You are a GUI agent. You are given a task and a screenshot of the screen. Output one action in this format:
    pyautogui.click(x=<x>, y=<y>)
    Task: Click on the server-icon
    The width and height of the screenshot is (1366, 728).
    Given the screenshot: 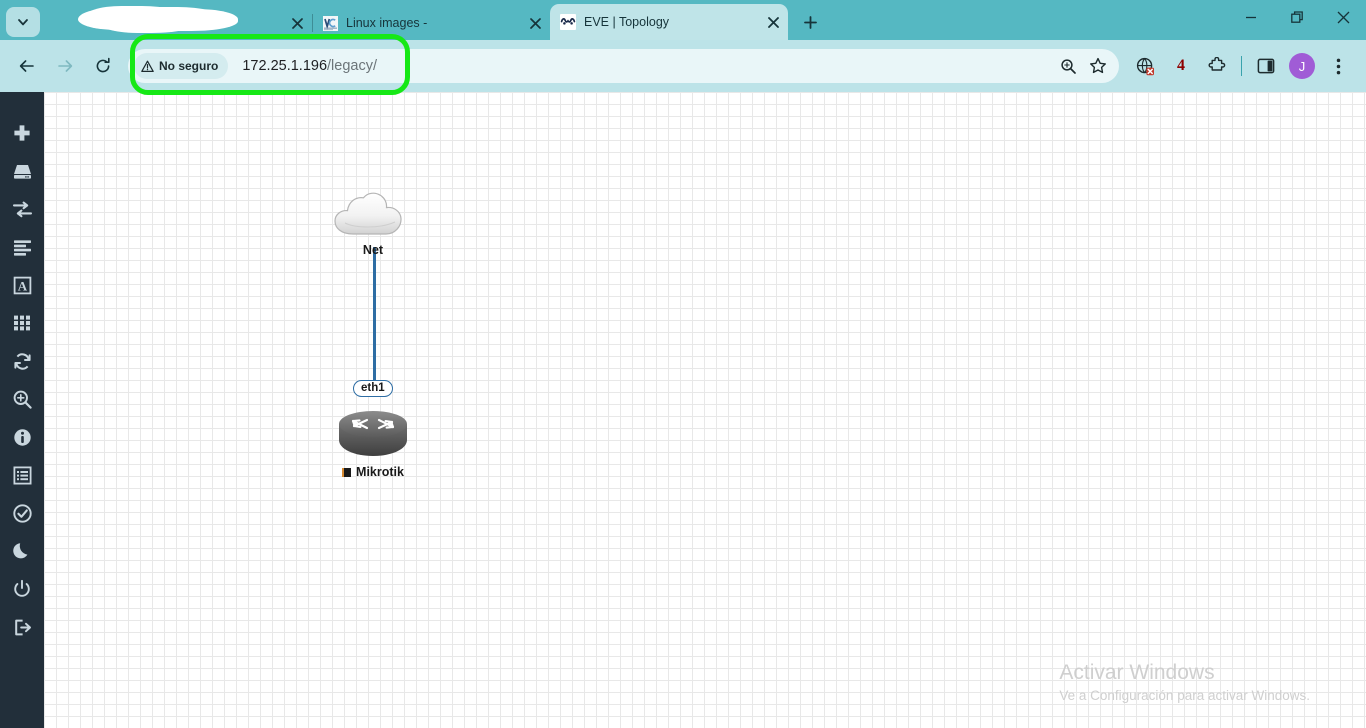 What is the action you would take?
    pyautogui.click(x=22, y=171)
    